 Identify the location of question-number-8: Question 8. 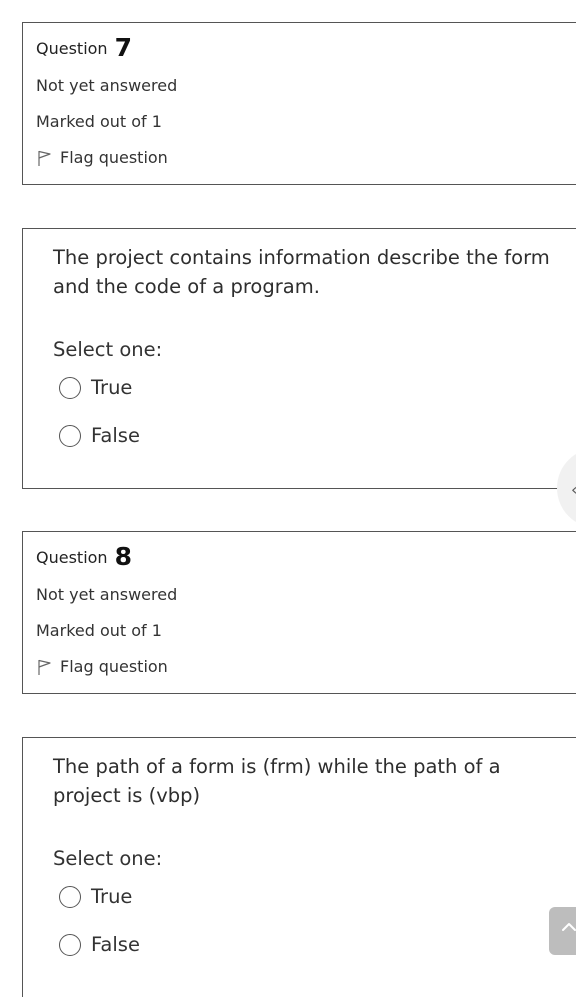
(84, 555).